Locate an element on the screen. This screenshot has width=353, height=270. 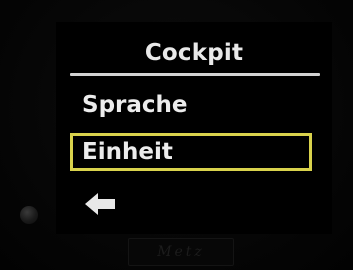
back-button is located at coordinates (100, 204).